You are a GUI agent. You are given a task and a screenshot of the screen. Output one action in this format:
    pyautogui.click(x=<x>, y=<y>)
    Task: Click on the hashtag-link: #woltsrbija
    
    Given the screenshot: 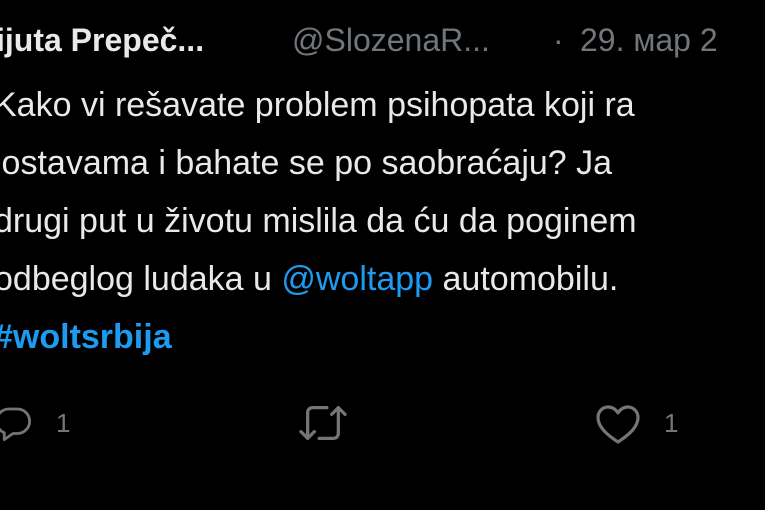 What is the action you would take?
    pyautogui.click(x=86, y=337)
    